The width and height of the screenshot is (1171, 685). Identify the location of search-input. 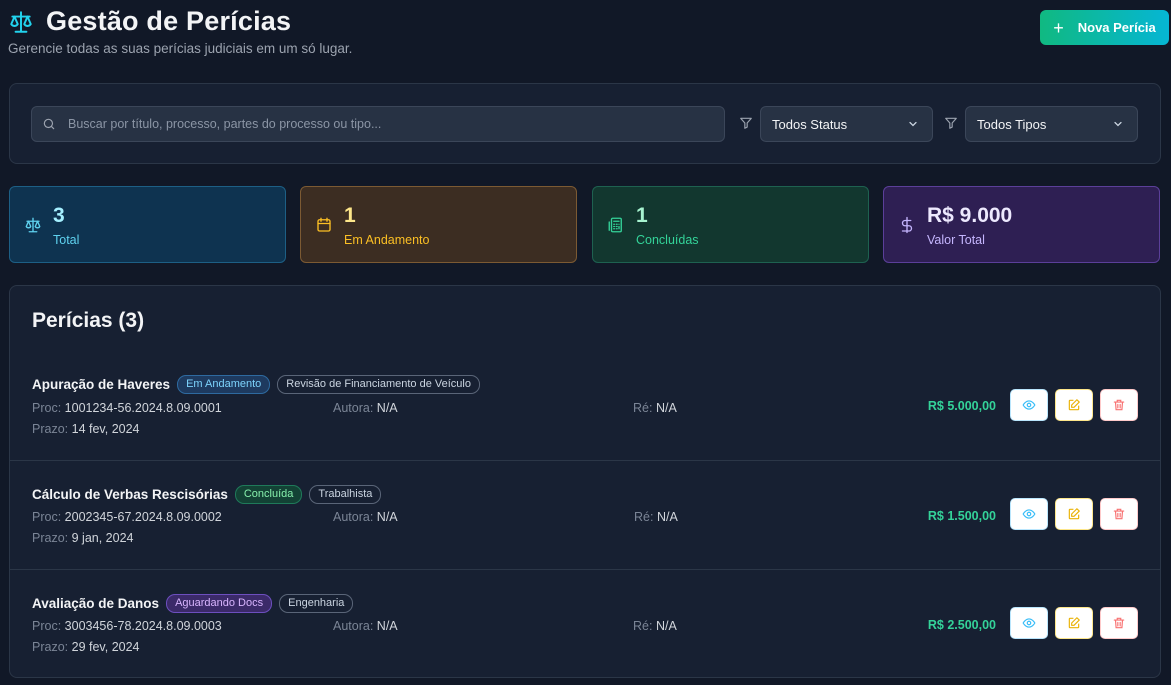
(378, 124).